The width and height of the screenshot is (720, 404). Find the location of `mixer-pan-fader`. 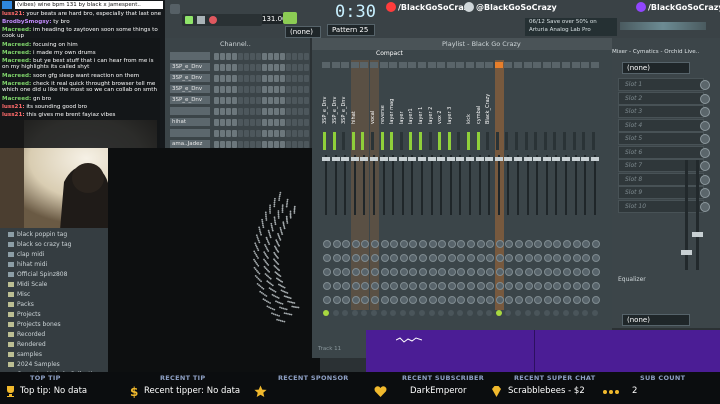

mixer-pan-fader is located at coordinates (697, 234).